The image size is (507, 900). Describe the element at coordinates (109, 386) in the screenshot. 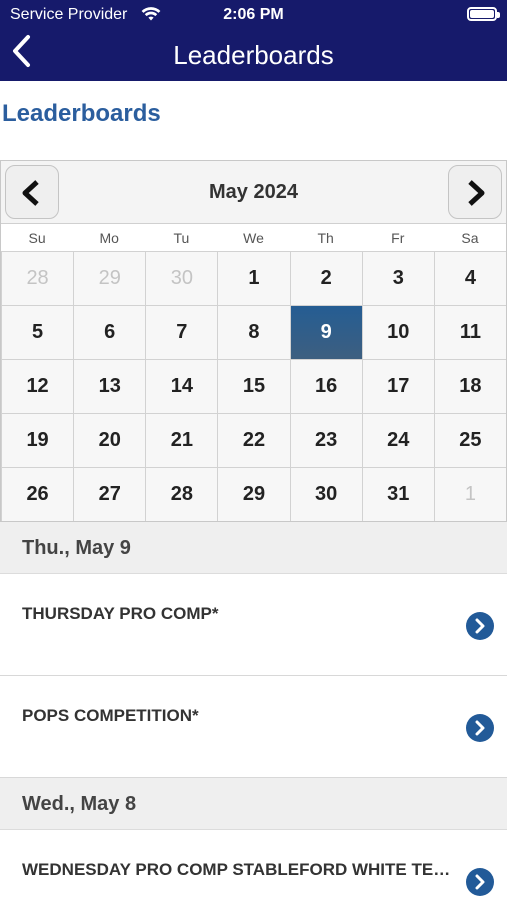

I see `calendar-day: 13` at that location.